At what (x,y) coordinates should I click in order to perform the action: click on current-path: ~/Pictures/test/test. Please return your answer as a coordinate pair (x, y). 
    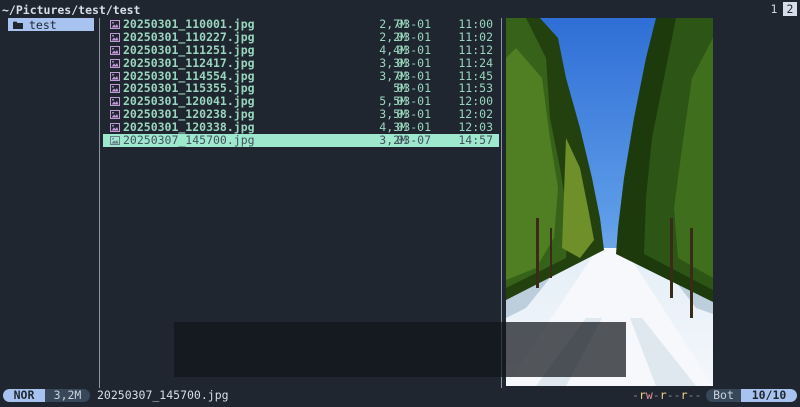
    Looking at the image, I should click on (71, 10).